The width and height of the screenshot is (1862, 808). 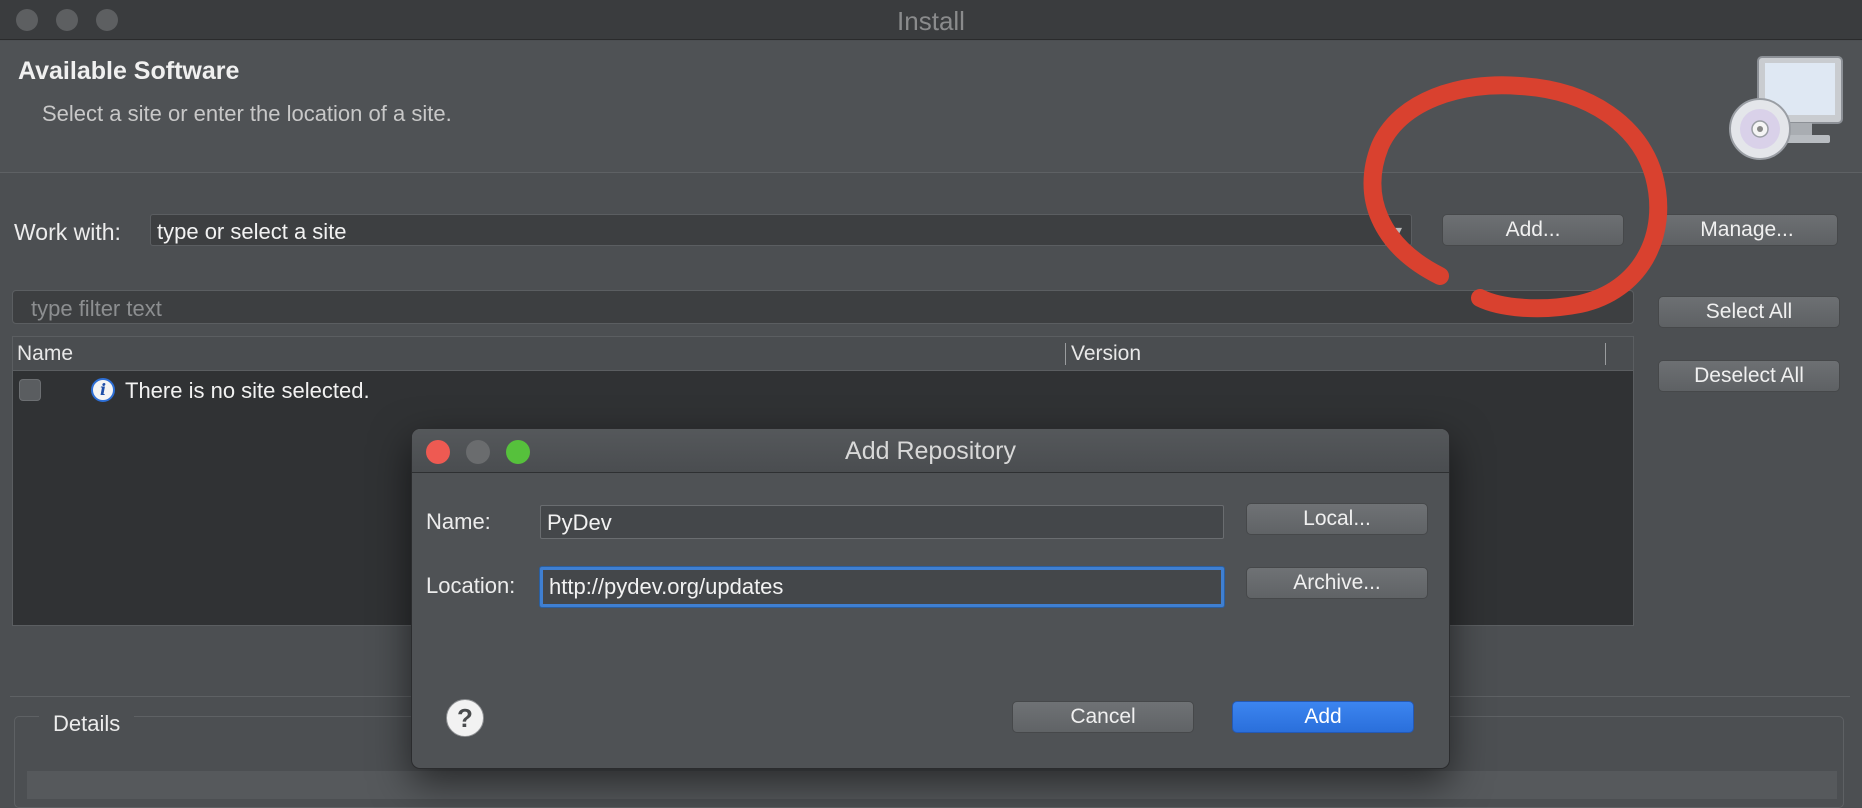 I want to click on row-label: There is no site selected., so click(x=247, y=390).